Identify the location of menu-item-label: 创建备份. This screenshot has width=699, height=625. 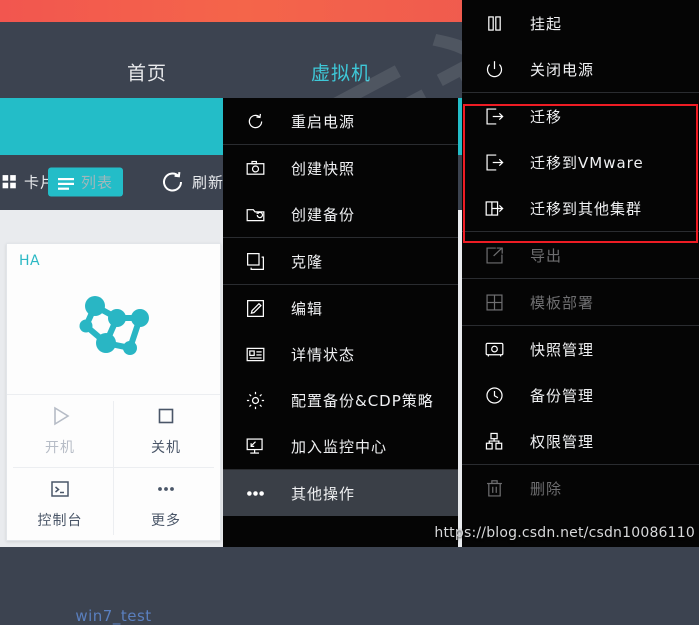
(323, 214).